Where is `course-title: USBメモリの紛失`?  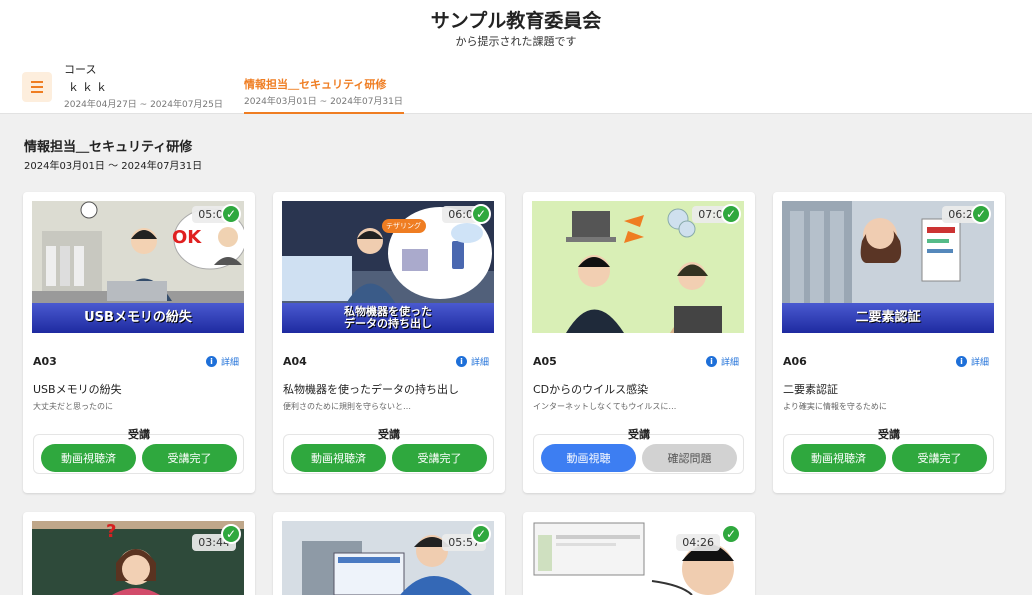
course-title: USBメモリの紛失 is located at coordinates (77, 389).